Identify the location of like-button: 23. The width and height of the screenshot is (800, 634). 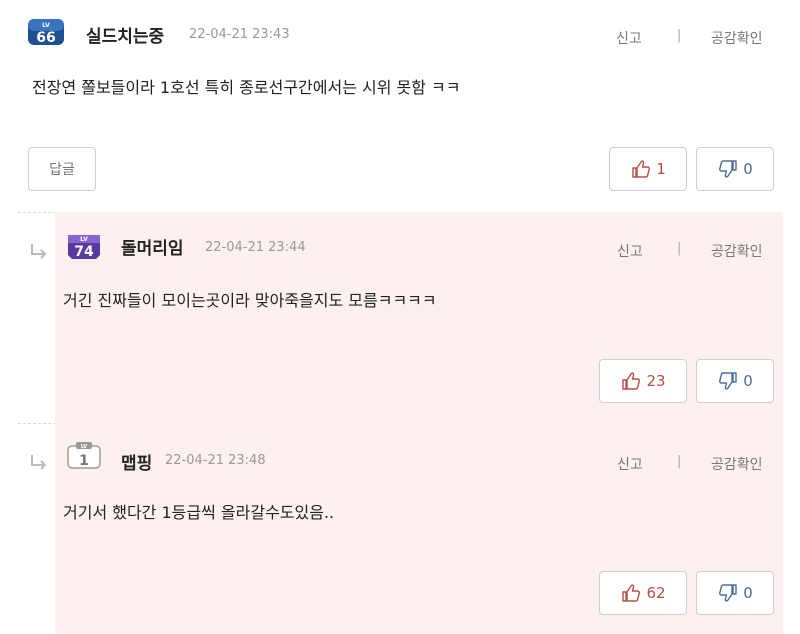
(643, 381).